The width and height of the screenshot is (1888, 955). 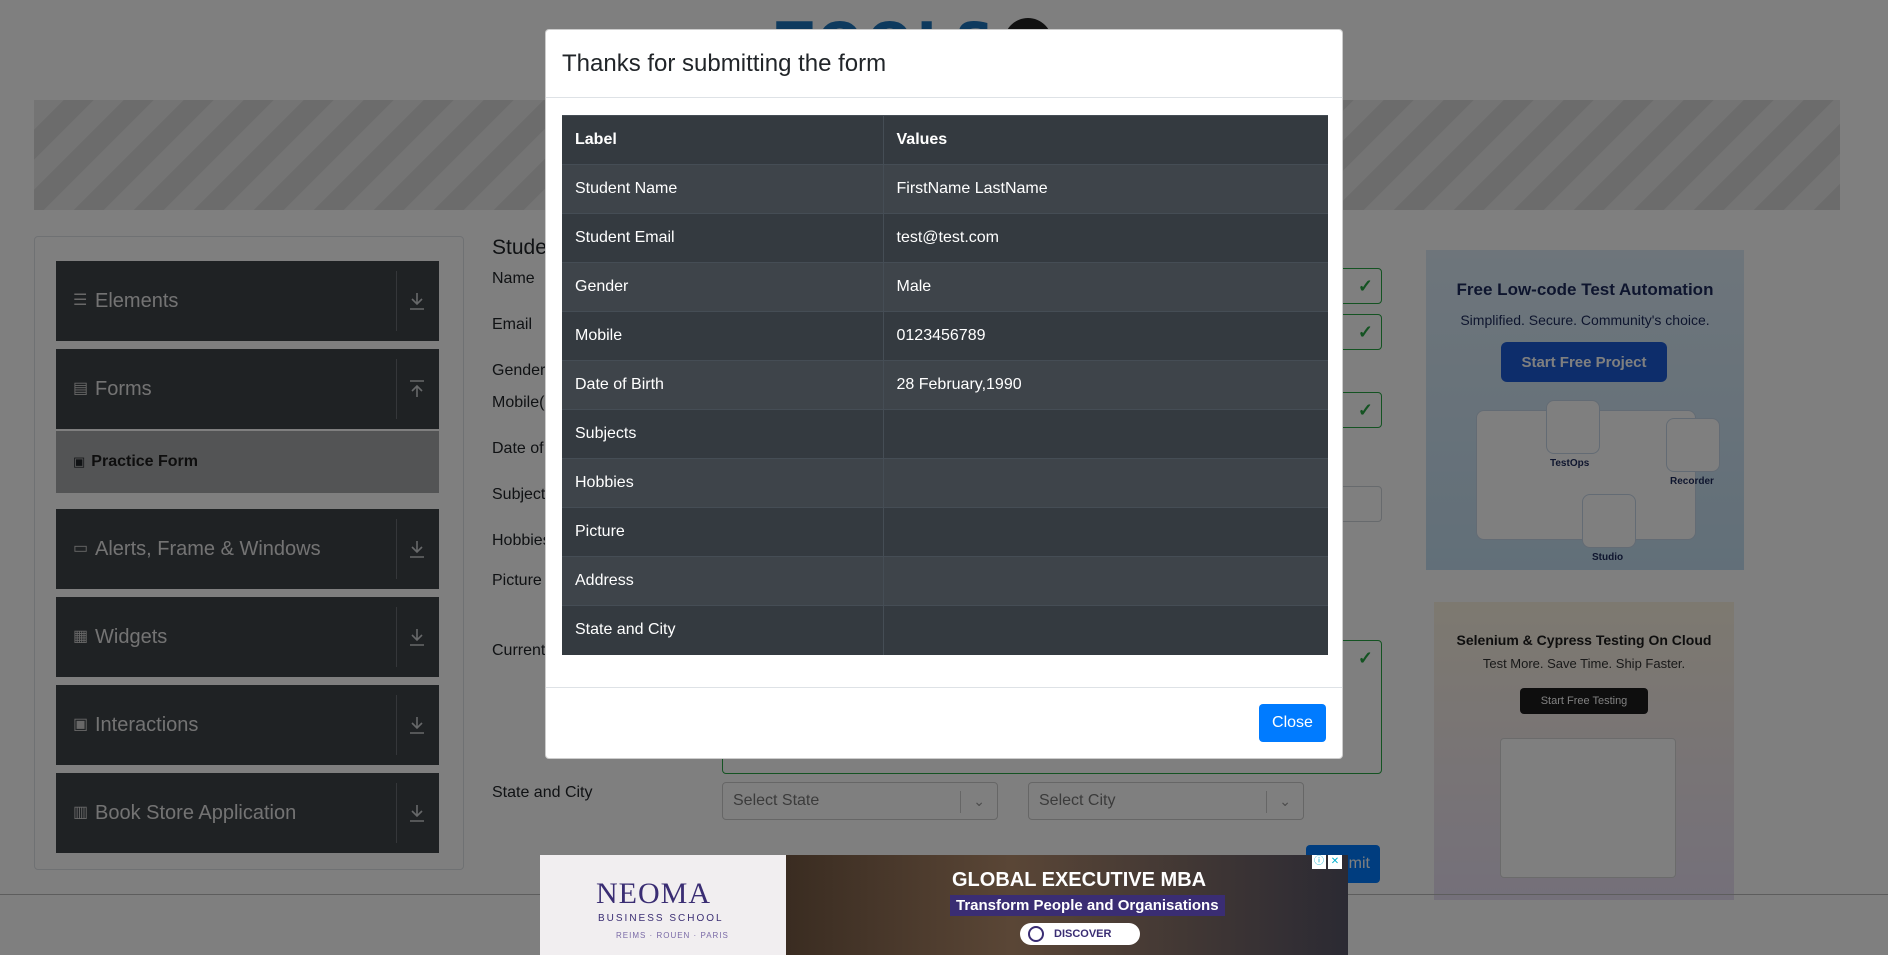 What do you see at coordinates (1319, 862) in the screenshot?
I see `adchoices-icon: ⓘ` at bounding box center [1319, 862].